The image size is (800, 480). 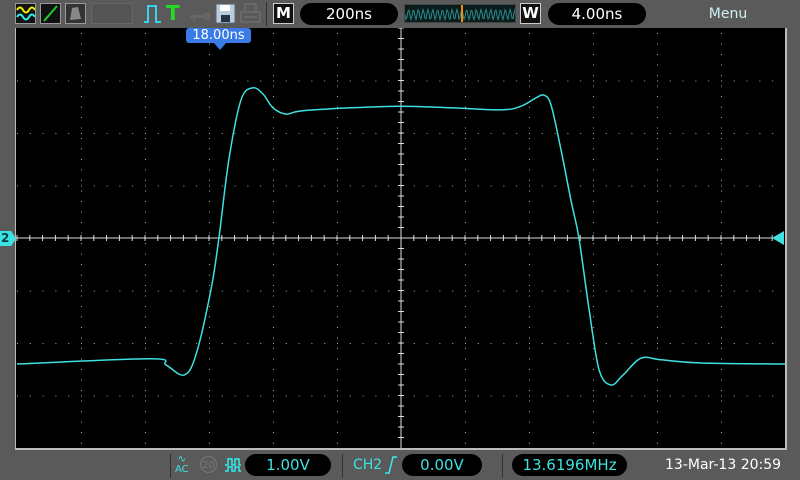 I want to click on channel-2-ground-marker: 2, so click(x=8, y=238).